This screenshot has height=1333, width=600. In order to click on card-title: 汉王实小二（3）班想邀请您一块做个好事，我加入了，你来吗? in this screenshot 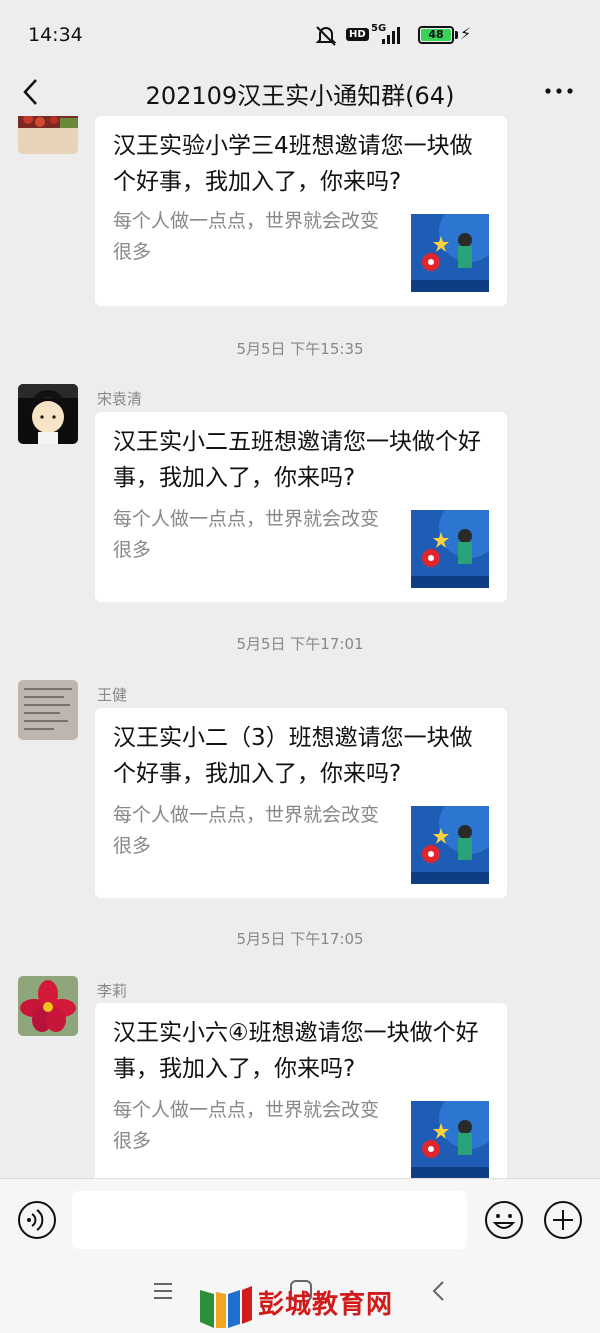, I will do `click(293, 756)`.